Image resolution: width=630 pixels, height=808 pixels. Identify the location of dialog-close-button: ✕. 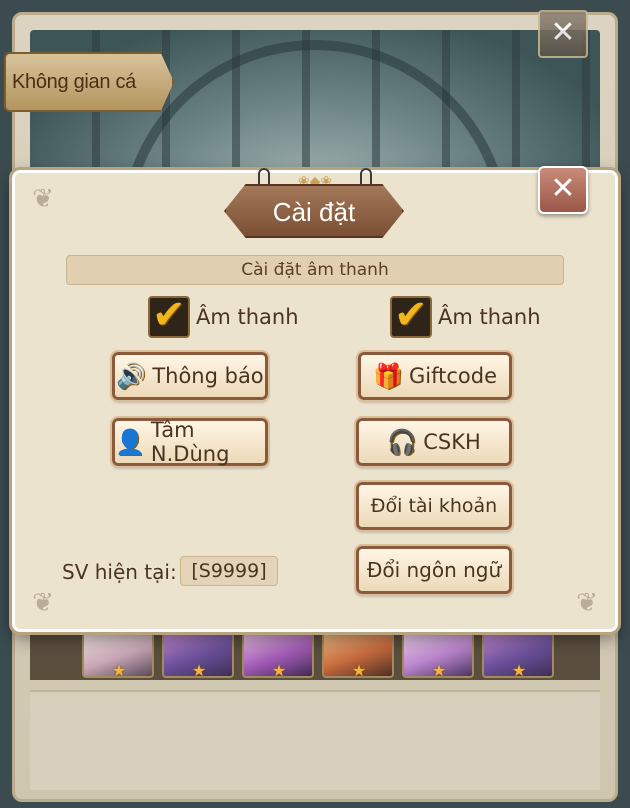
(563, 190).